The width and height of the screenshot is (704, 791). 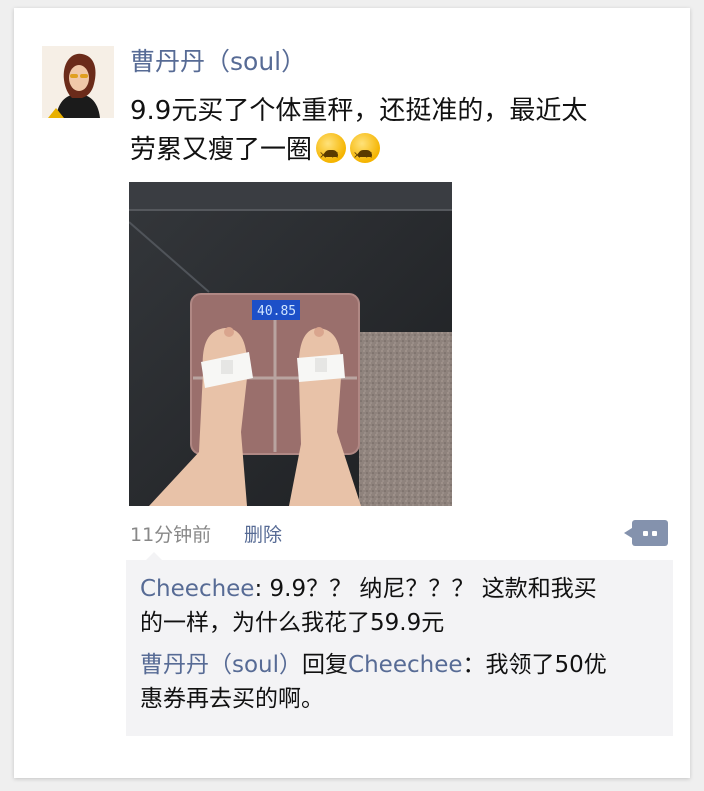 I want to click on reply-word: 回复, so click(x=325, y=665).